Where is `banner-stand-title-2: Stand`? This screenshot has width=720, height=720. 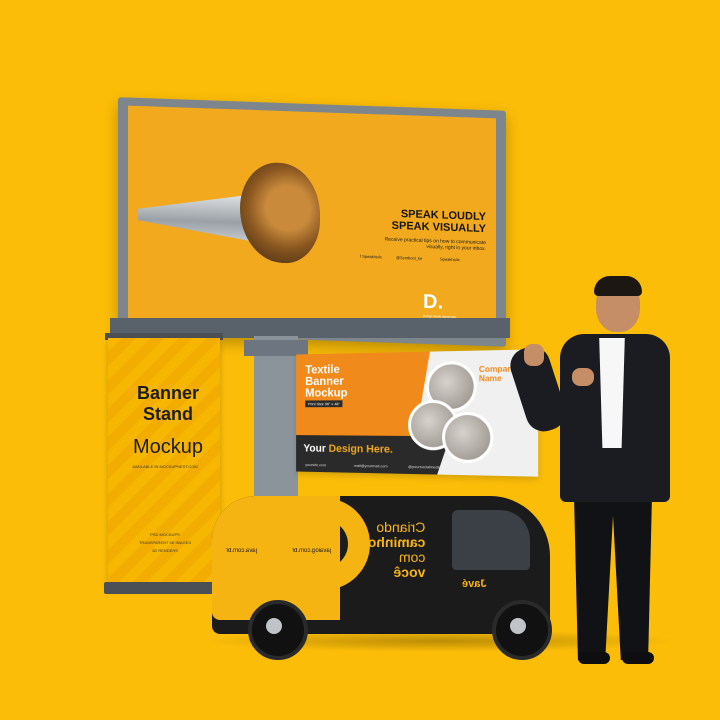
banner-stand-title-2: Stand is located at coordinates (168, 414).